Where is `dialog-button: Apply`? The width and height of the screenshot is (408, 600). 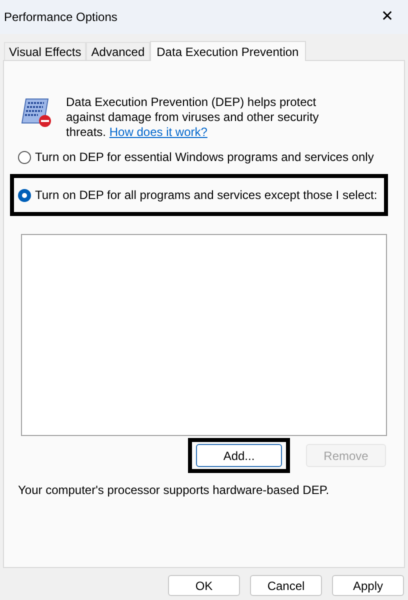 dialog-button: Apply is located at coordinates (368, 585).